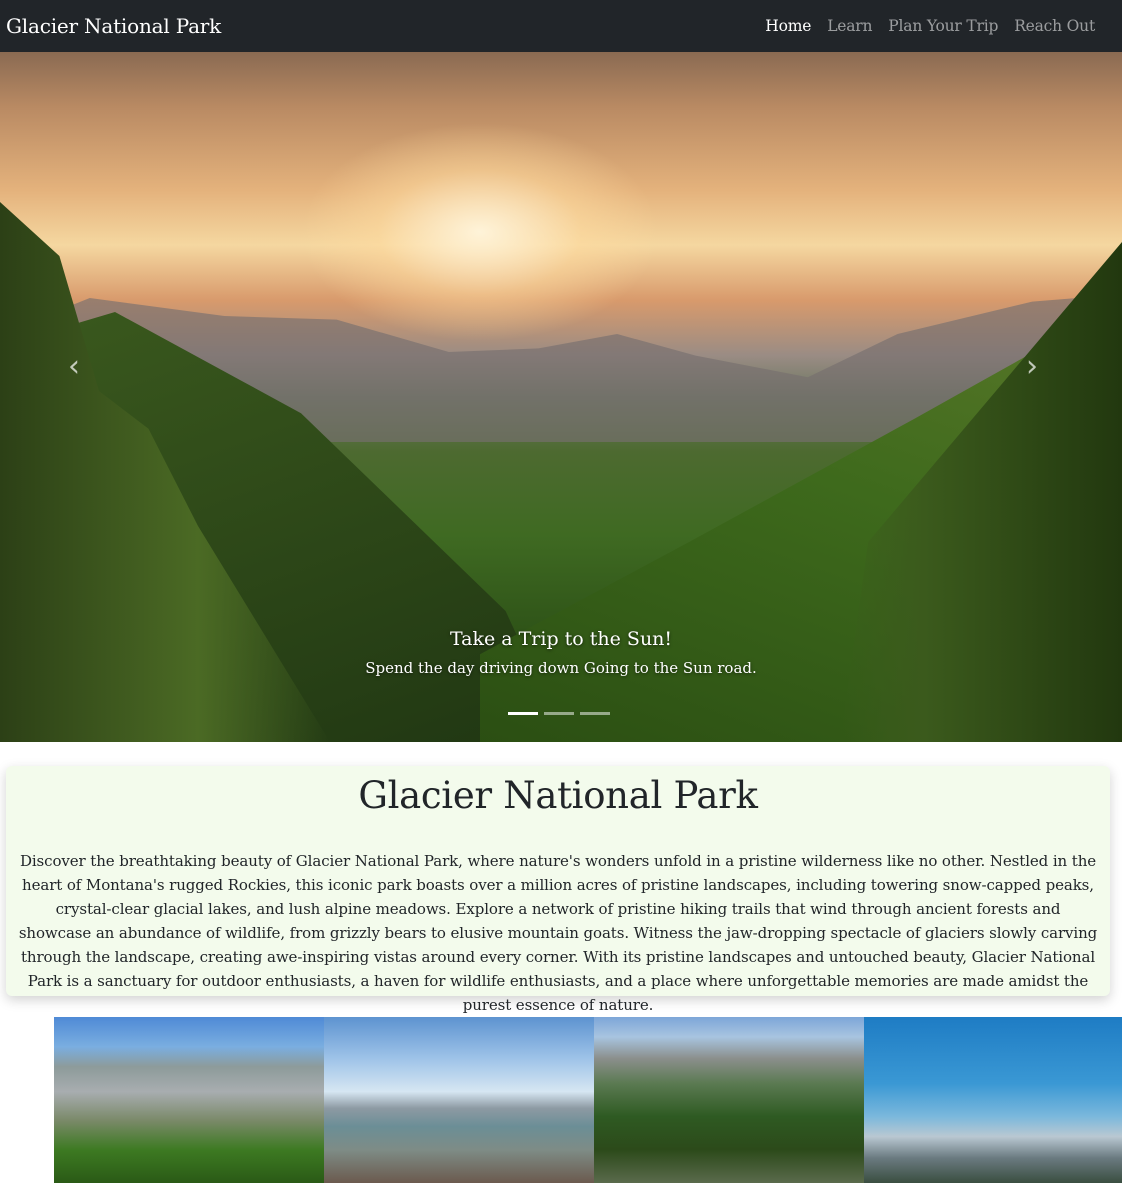 The image size is (1122, 1183). What do you see at coordinates (113, 26) in the screenshot?
I see `brand-link: Glacier National Park` at bounding box center [113, 26].